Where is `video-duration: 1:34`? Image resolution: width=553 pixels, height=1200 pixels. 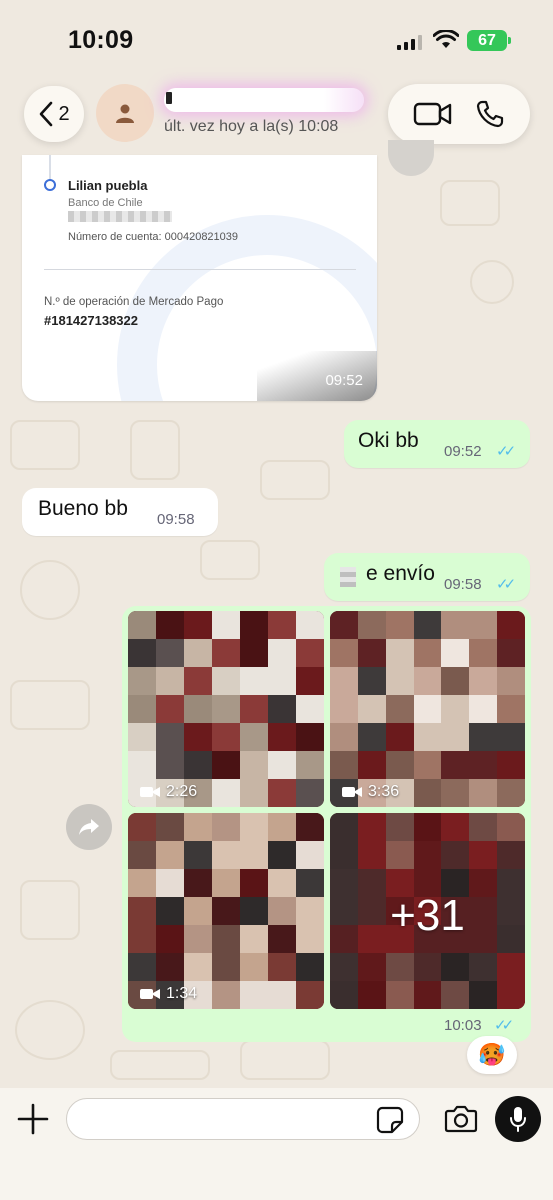
video-duration: 1:34 is located at coordinates (182, 993).